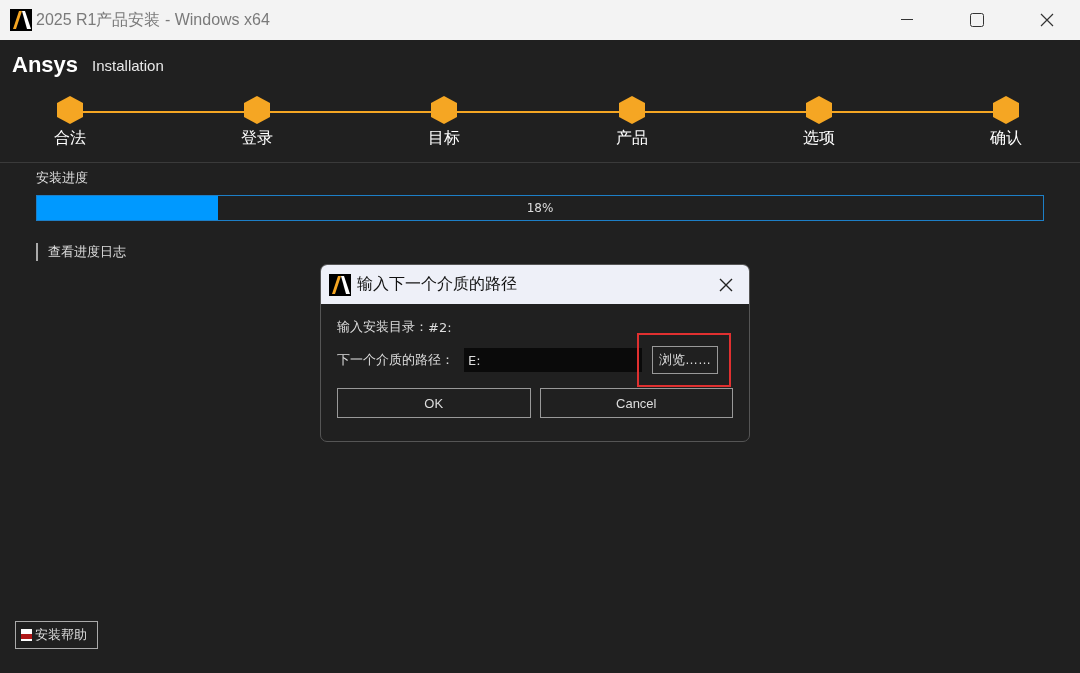  Describe the element at coordinates (257, 138) in the screenshot. I see `step-label: 登录` at that location.